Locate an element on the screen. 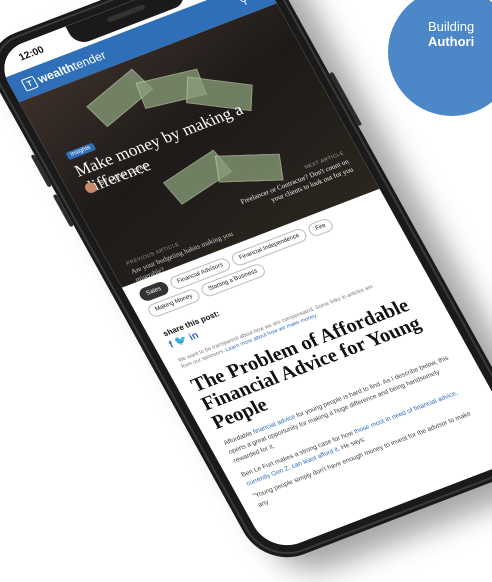 The image size is (492, 582). search-menu-icons: ⚲ ≡ is located at coordinates (248, 4).